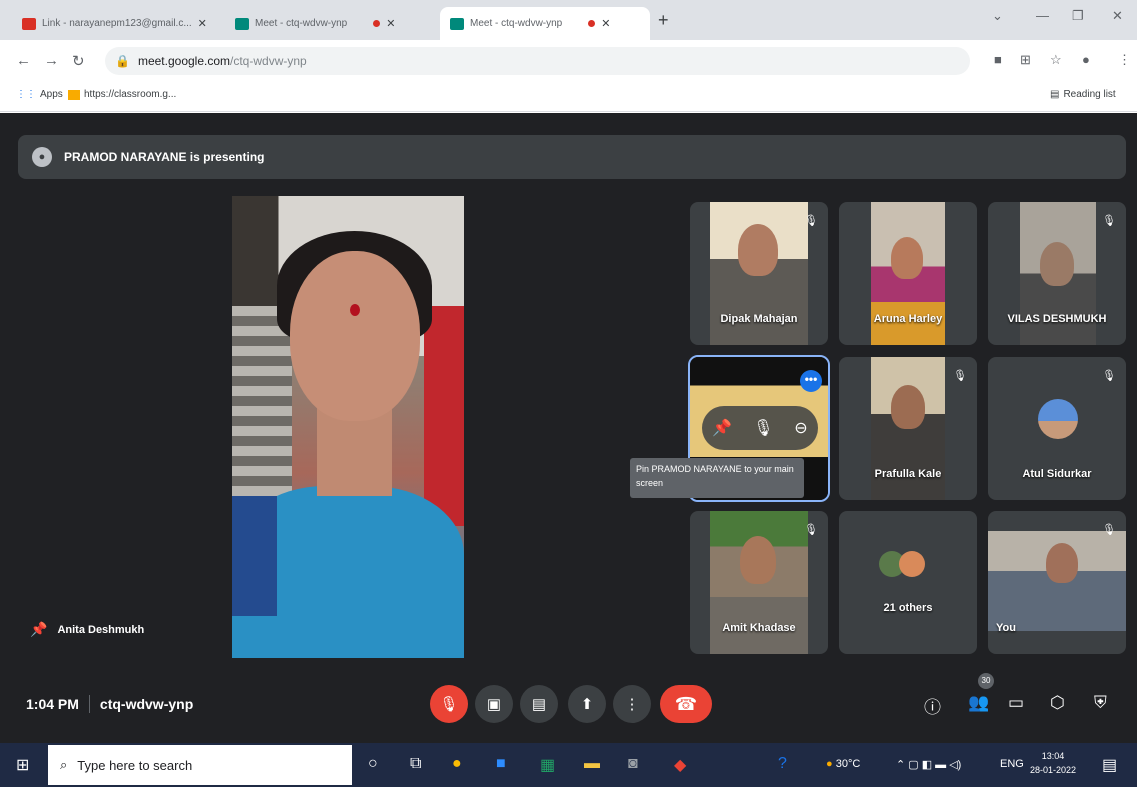 Image resolution: width=1137 pixels, height=787 pixels. I want to click on participant-tile: Aruna Harley, so click(908, 273).